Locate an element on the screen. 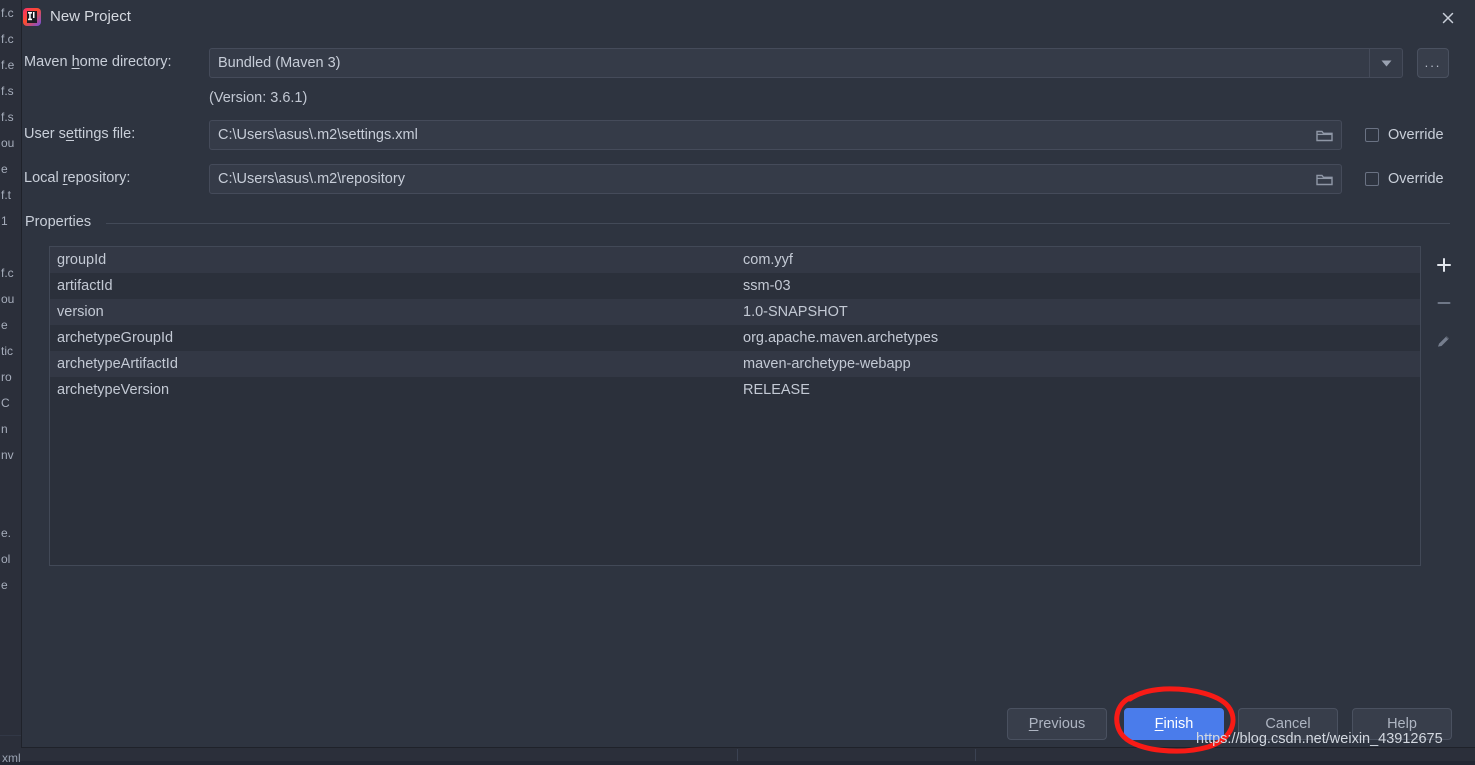 Image resolution: width=1475 pixels, height=765 pixels. maven-version-note: (Version: 3.6.1) is located at coordinates (258, 98).